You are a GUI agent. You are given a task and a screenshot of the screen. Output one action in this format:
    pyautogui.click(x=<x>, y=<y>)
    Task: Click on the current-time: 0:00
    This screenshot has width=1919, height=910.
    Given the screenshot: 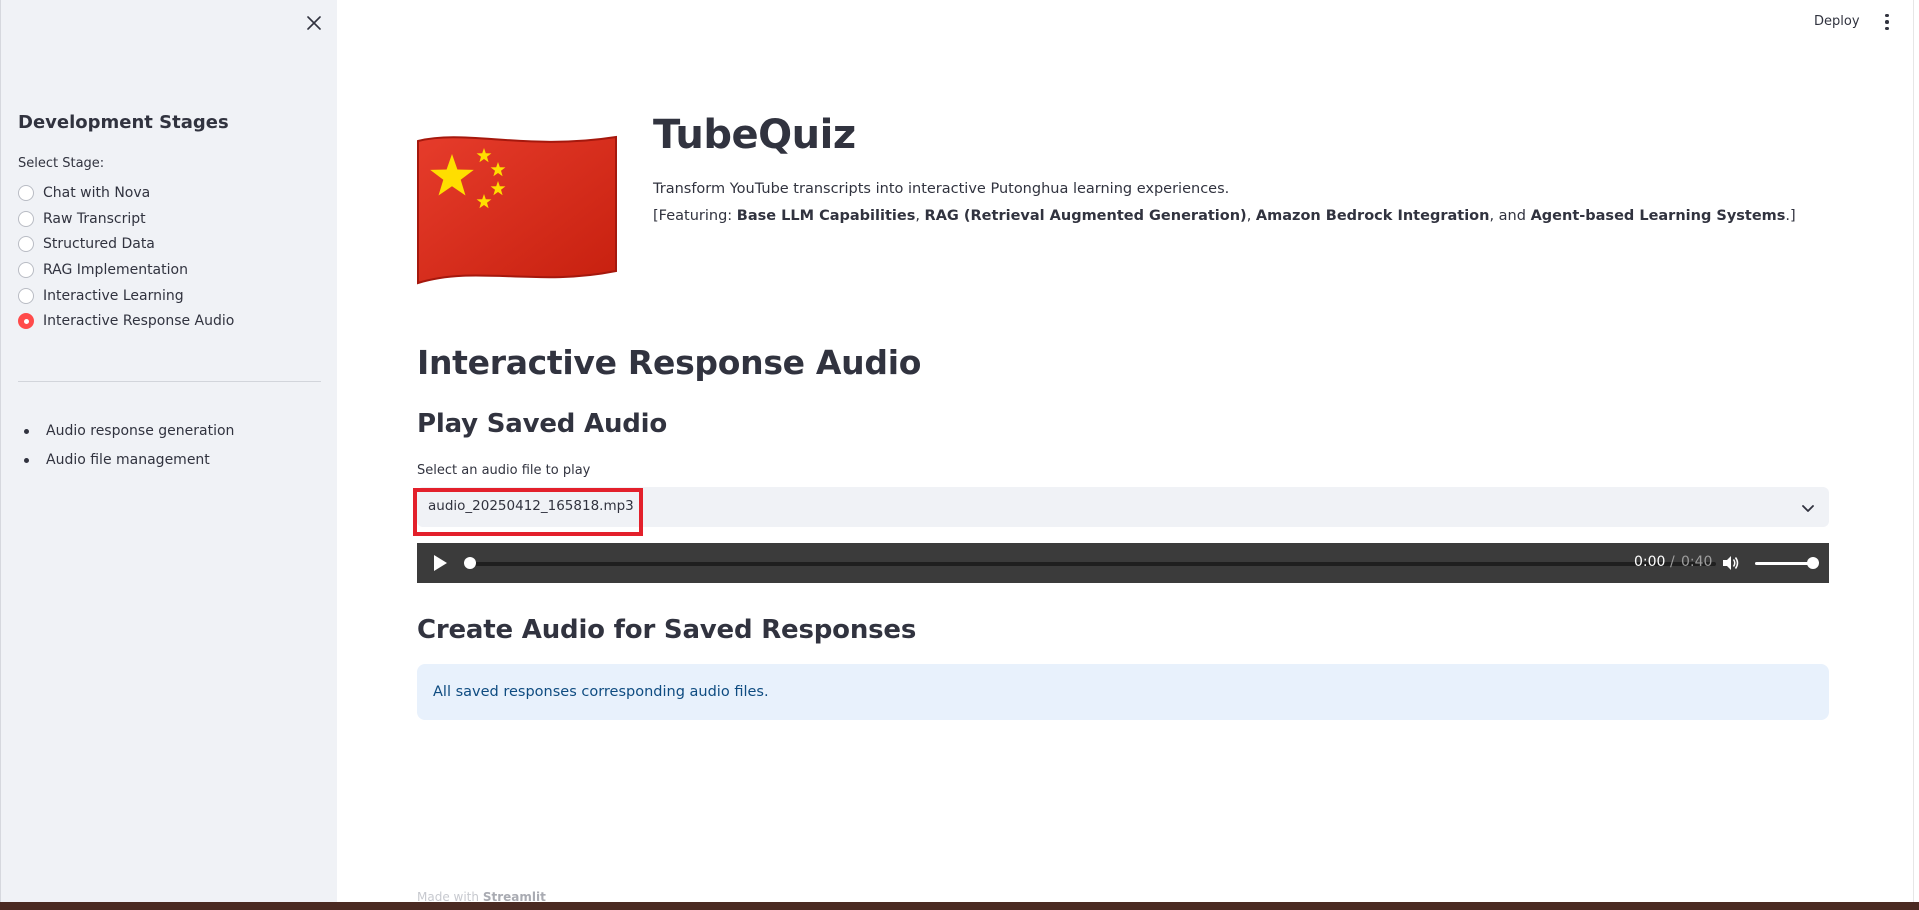 What is the action you would take?
    pyautogui.click(x=1650, y=562)
    